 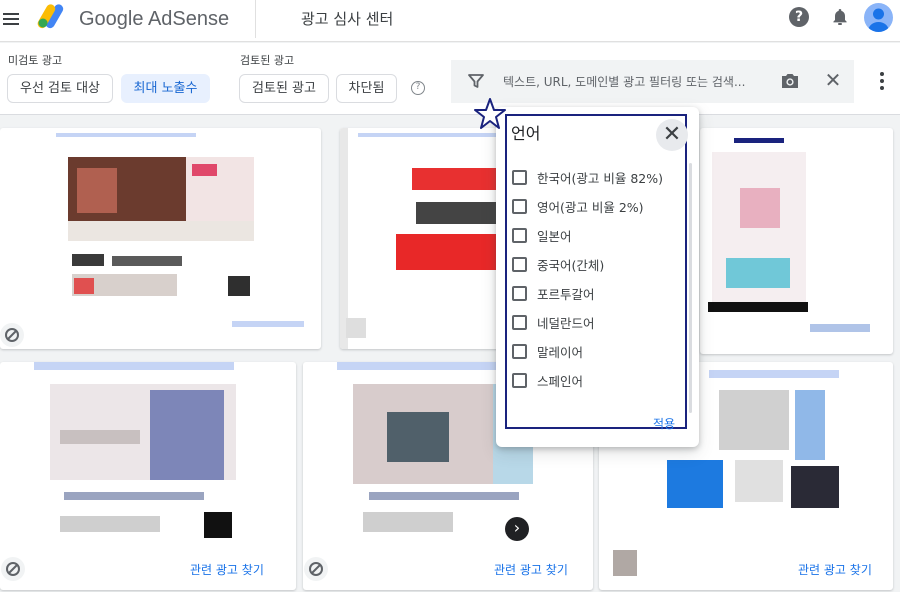 What do you see at coordinates (50, 16) in the screenshot?
I see `adsense-logo` at bounding box center [50, 16].